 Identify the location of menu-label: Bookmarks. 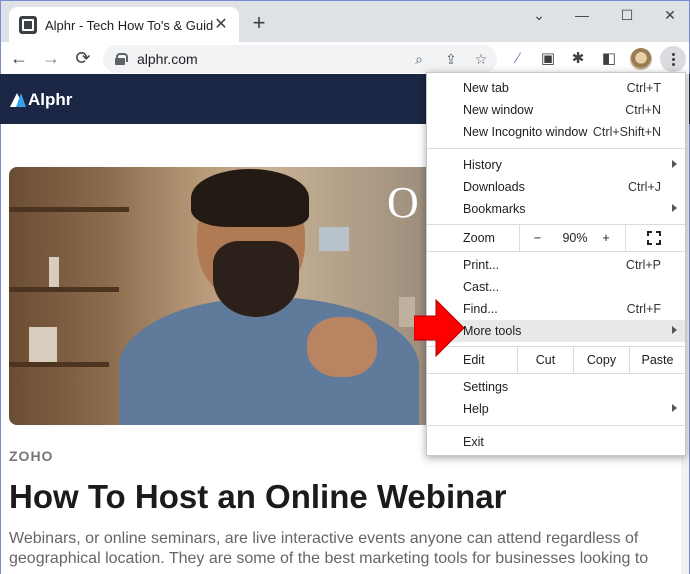
(494, 209).